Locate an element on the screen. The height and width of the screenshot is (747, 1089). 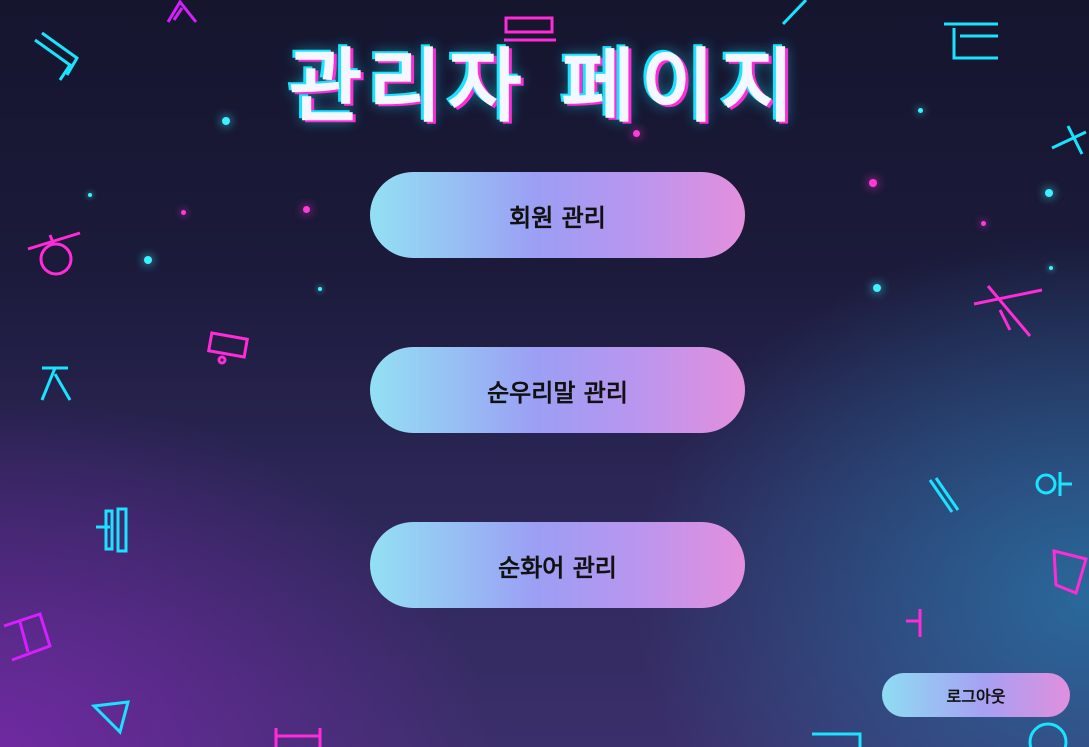
member-management-button: 회원 관리 is located at coordinates (557, 215).